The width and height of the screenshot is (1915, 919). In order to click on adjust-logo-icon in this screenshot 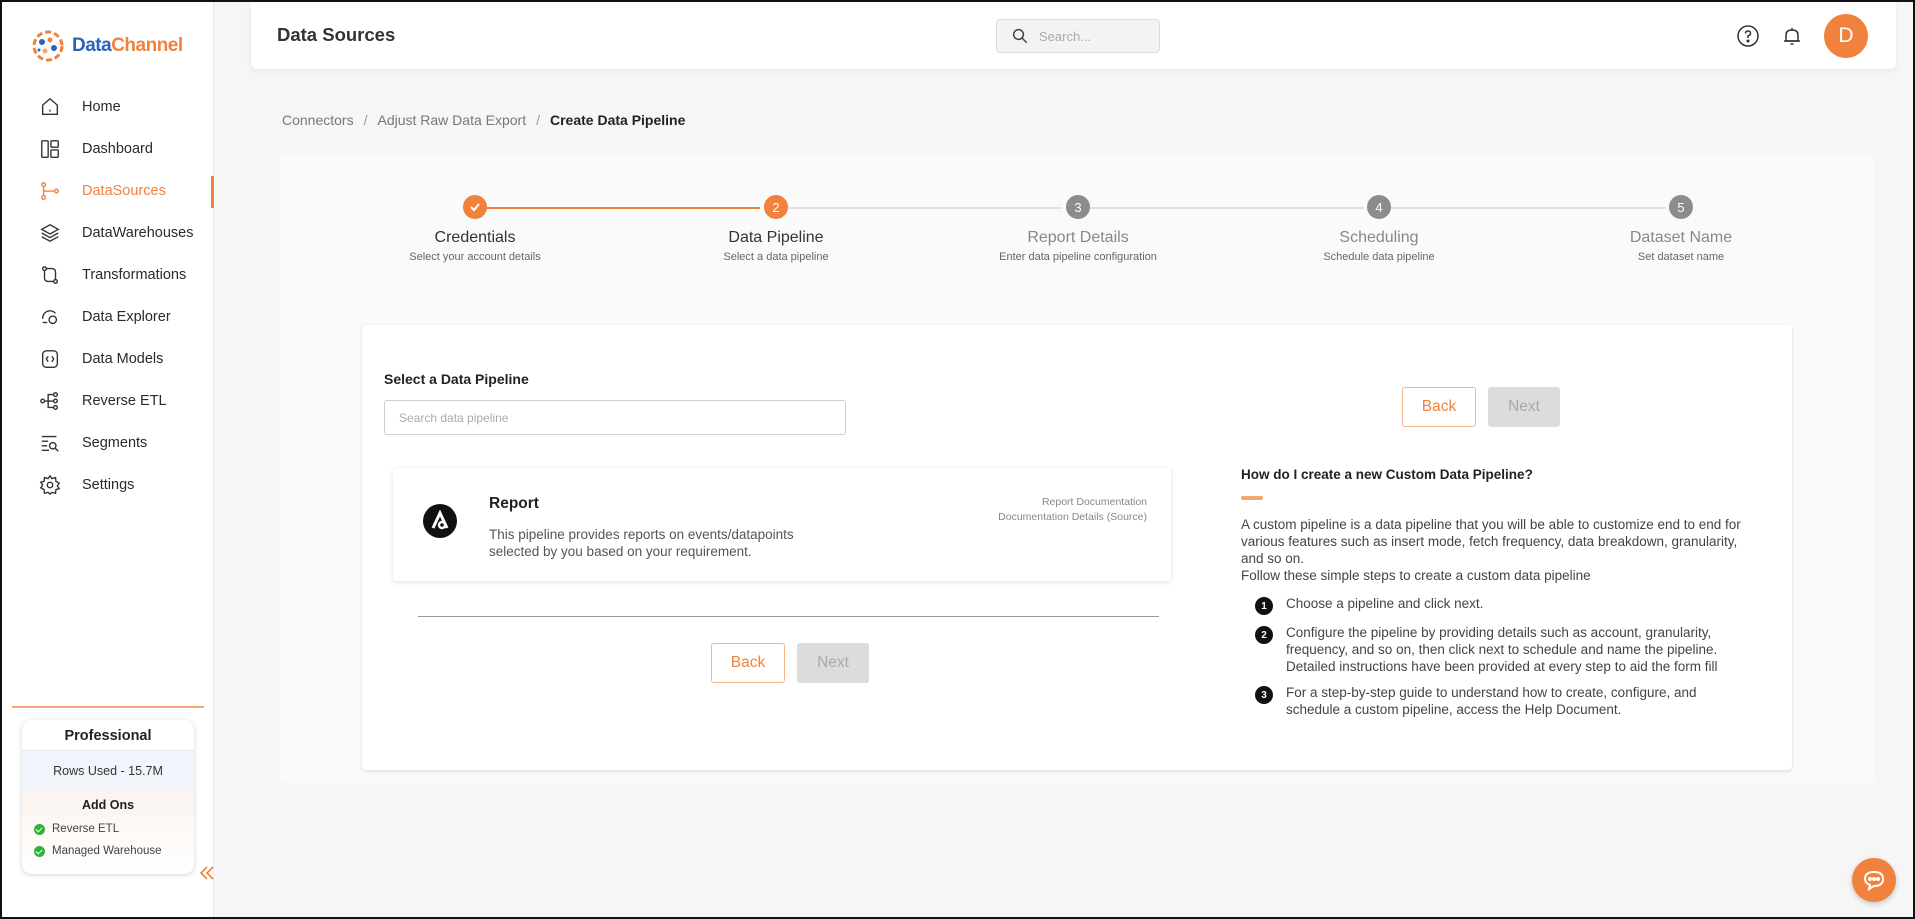, I will do `click(440, 521)`.